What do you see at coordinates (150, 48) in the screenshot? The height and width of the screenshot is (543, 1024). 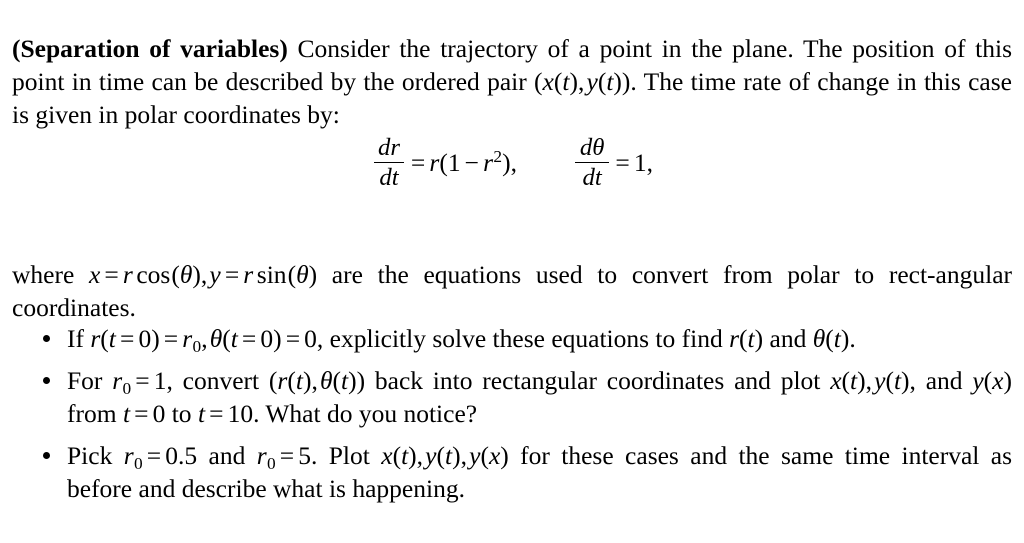 I see `intro-bold-lead: (Separation of variables)` at bounding box center [150, 48].